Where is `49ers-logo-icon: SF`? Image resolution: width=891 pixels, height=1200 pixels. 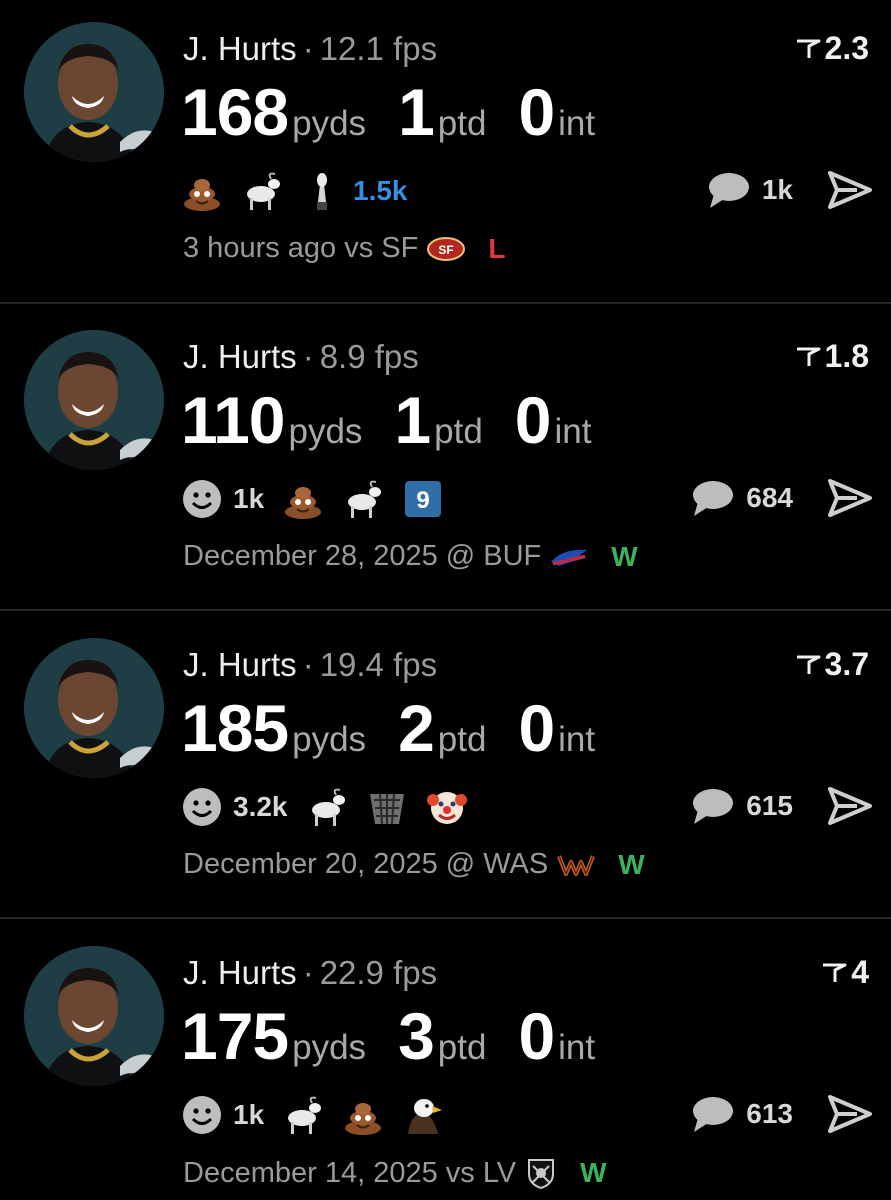
49ers-logo-icon: SF is located at coordinates (446, 248).